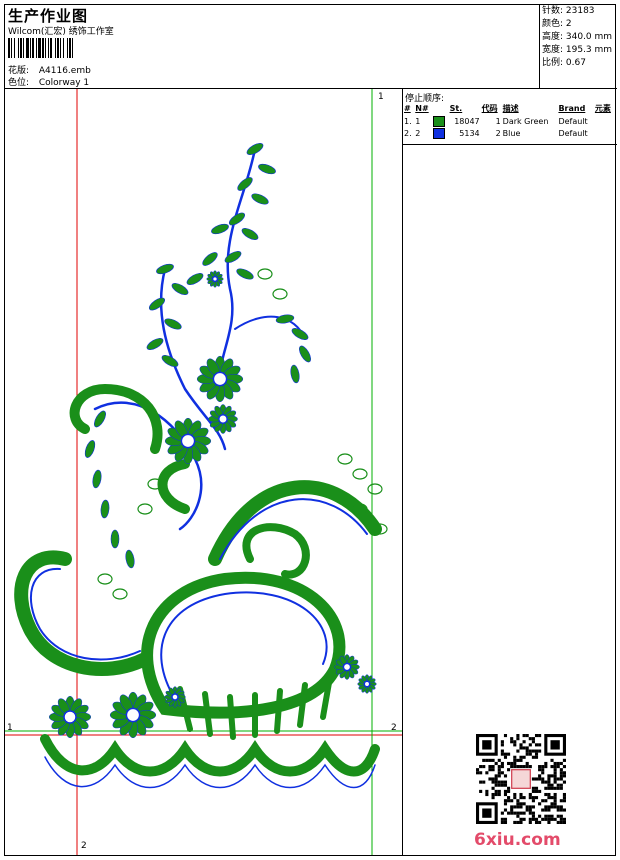  Describe the element at coordinates (568, 11) in the screenshot. I see `stitch-count: 针数: 23183` at that location.